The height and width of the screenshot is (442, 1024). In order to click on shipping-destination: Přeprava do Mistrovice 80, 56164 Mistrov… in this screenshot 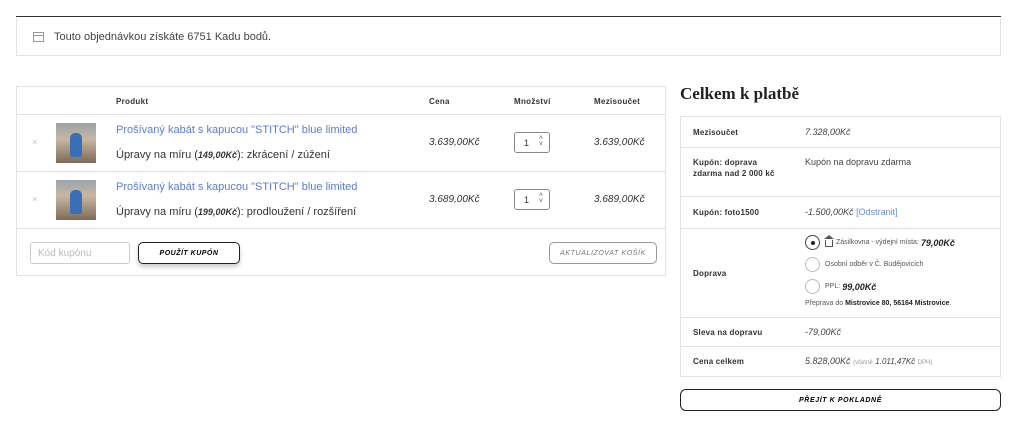, I will do `click(878, 303)`.